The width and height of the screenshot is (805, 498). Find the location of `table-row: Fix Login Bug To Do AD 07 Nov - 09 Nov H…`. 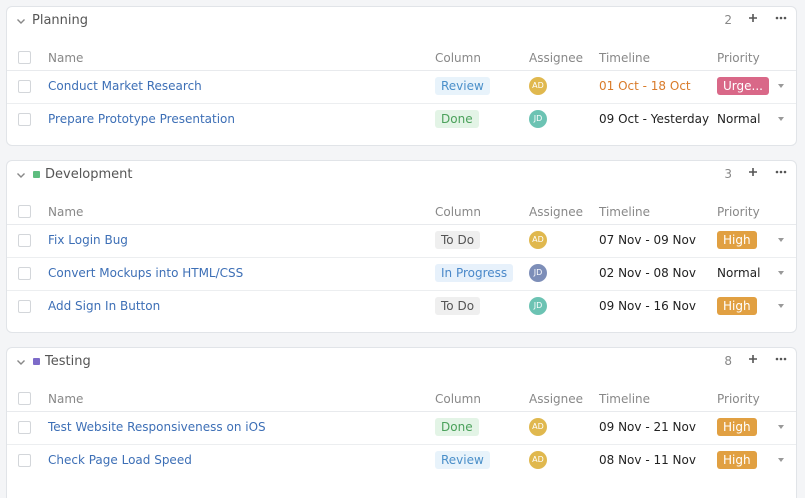

table-row: Fix Login Bug To Do AD 07 Nov - 09 Nov H… is located at coordinates (401, 241).